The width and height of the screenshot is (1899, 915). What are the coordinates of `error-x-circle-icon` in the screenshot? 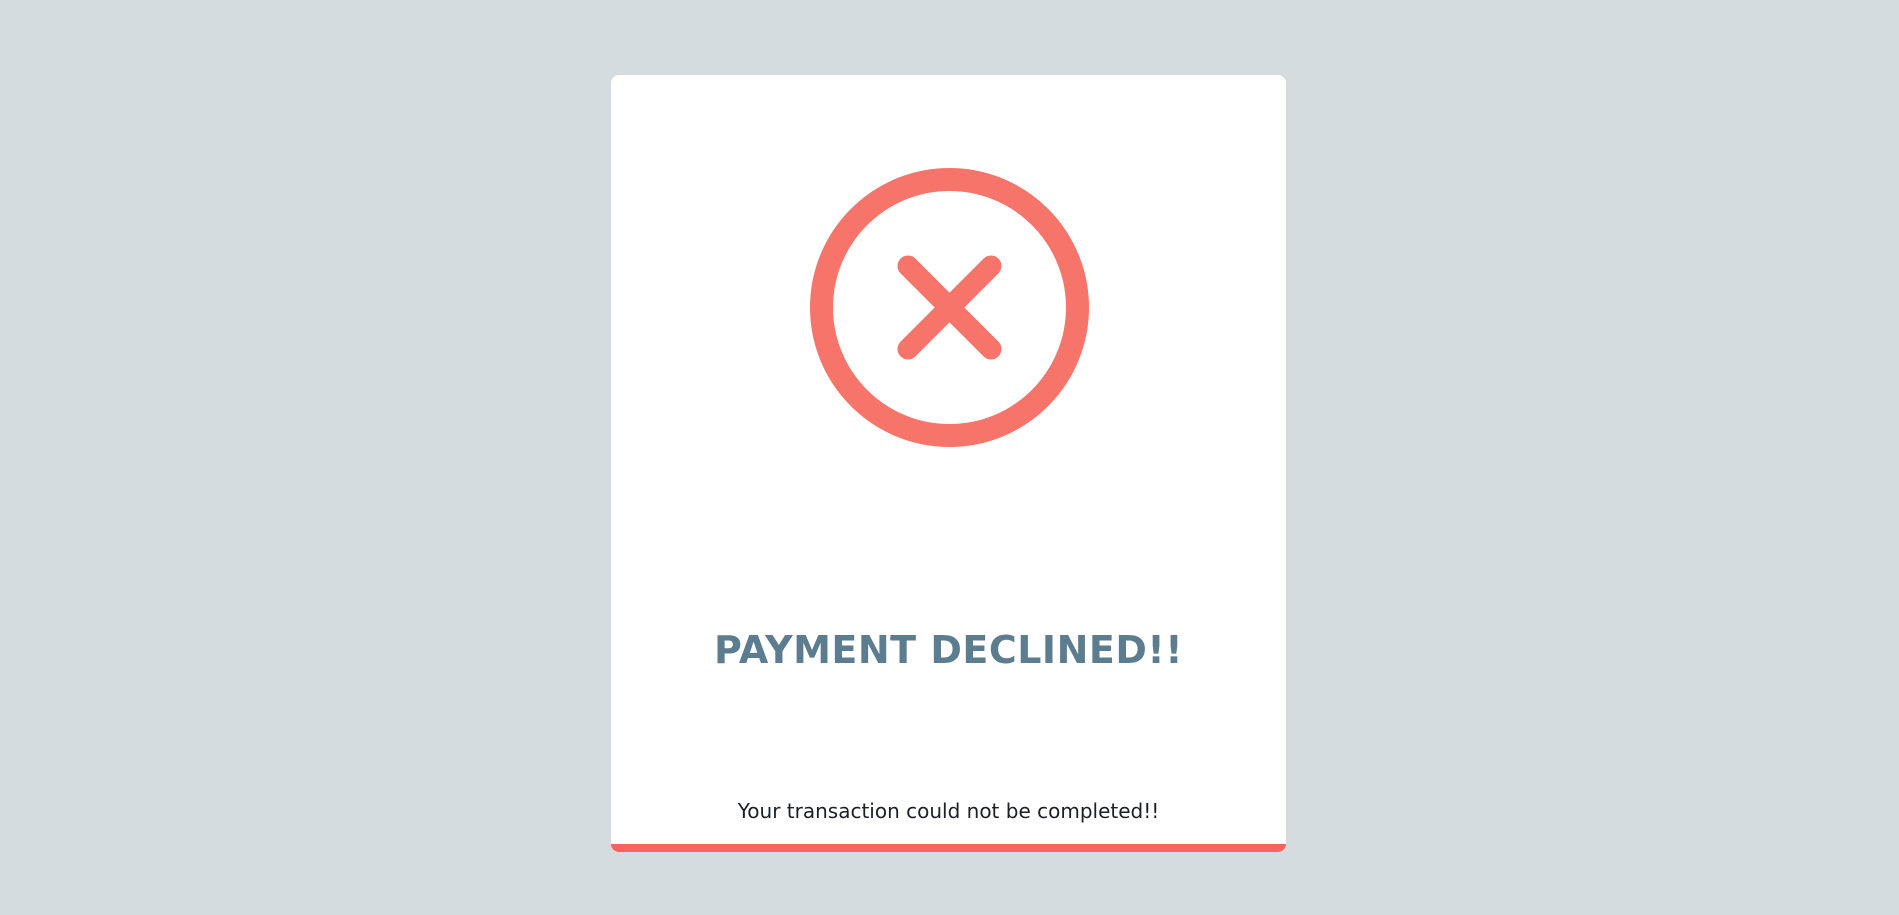 It's located at (949, 307).